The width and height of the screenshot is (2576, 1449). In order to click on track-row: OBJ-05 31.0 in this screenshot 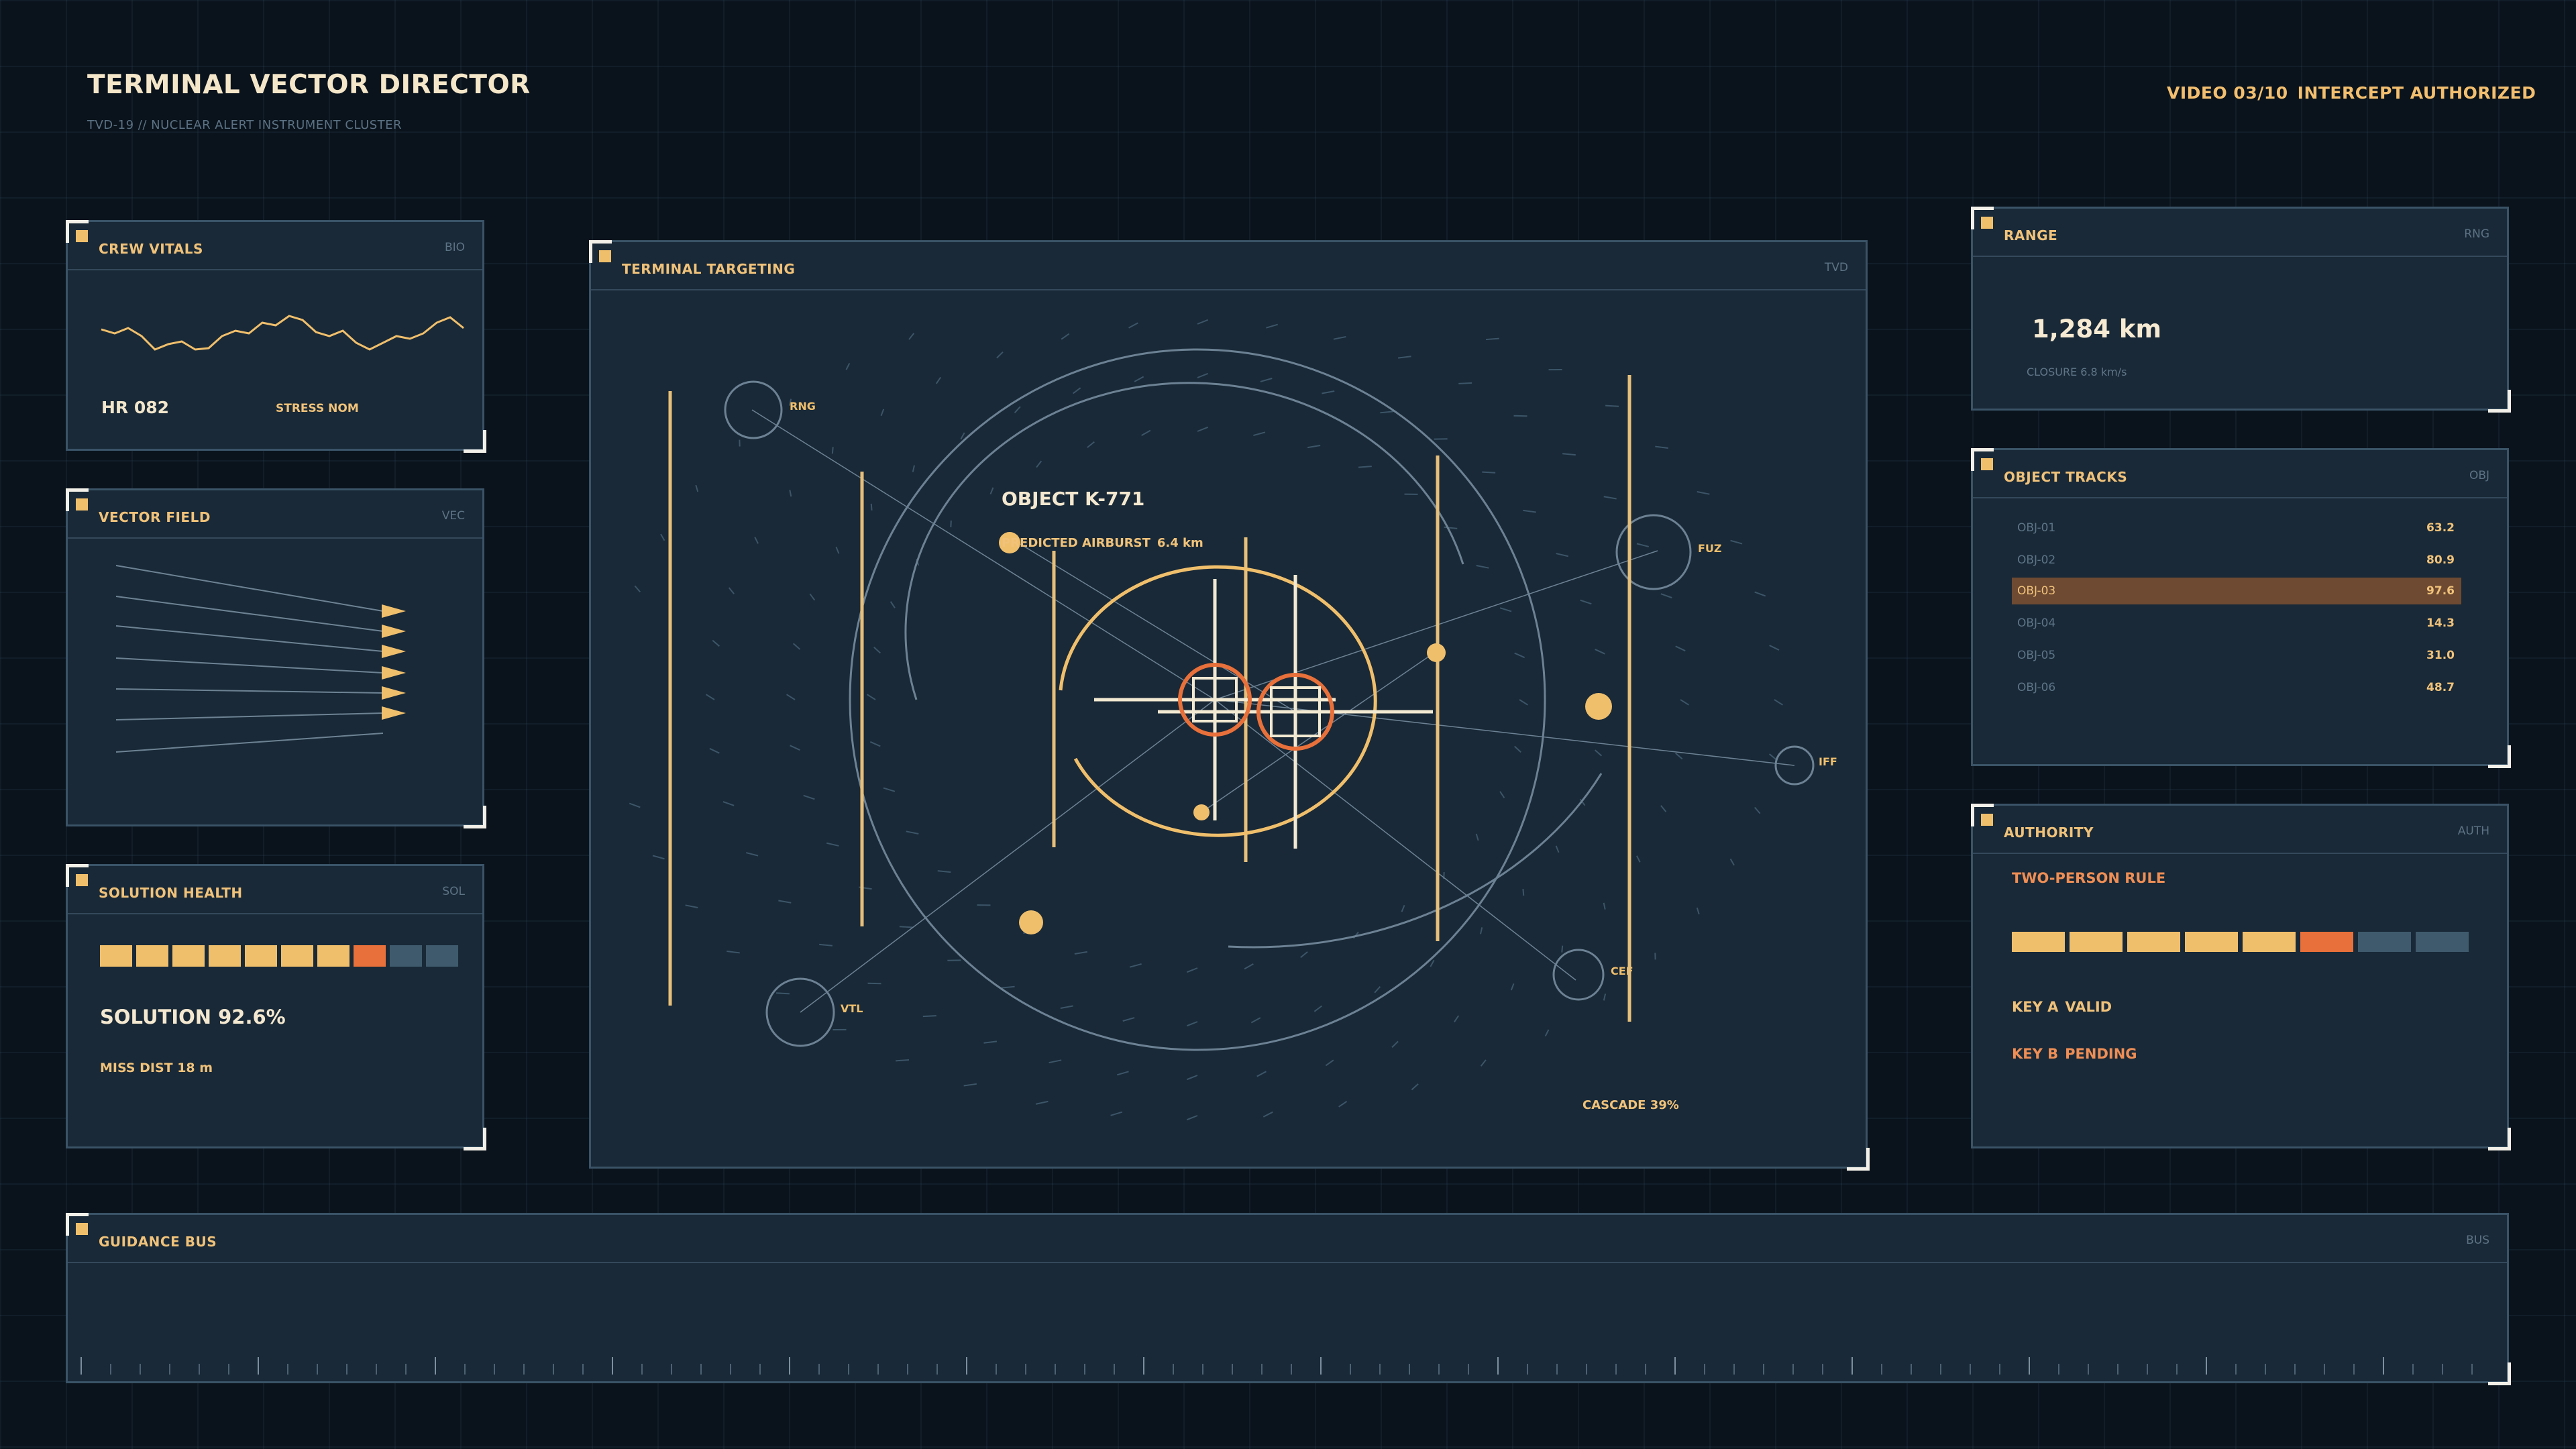, I will do `click(2236, 655)`.